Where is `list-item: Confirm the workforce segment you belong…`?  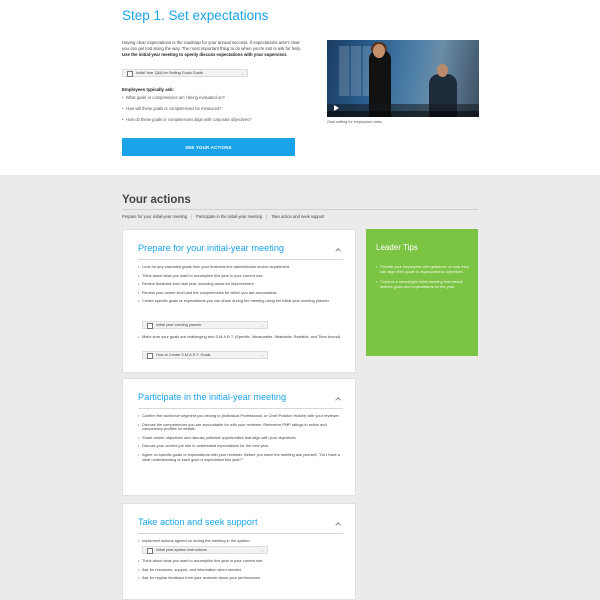
list-item: Confirm the workforce segment you belong… is located at coordinates (240, 416).